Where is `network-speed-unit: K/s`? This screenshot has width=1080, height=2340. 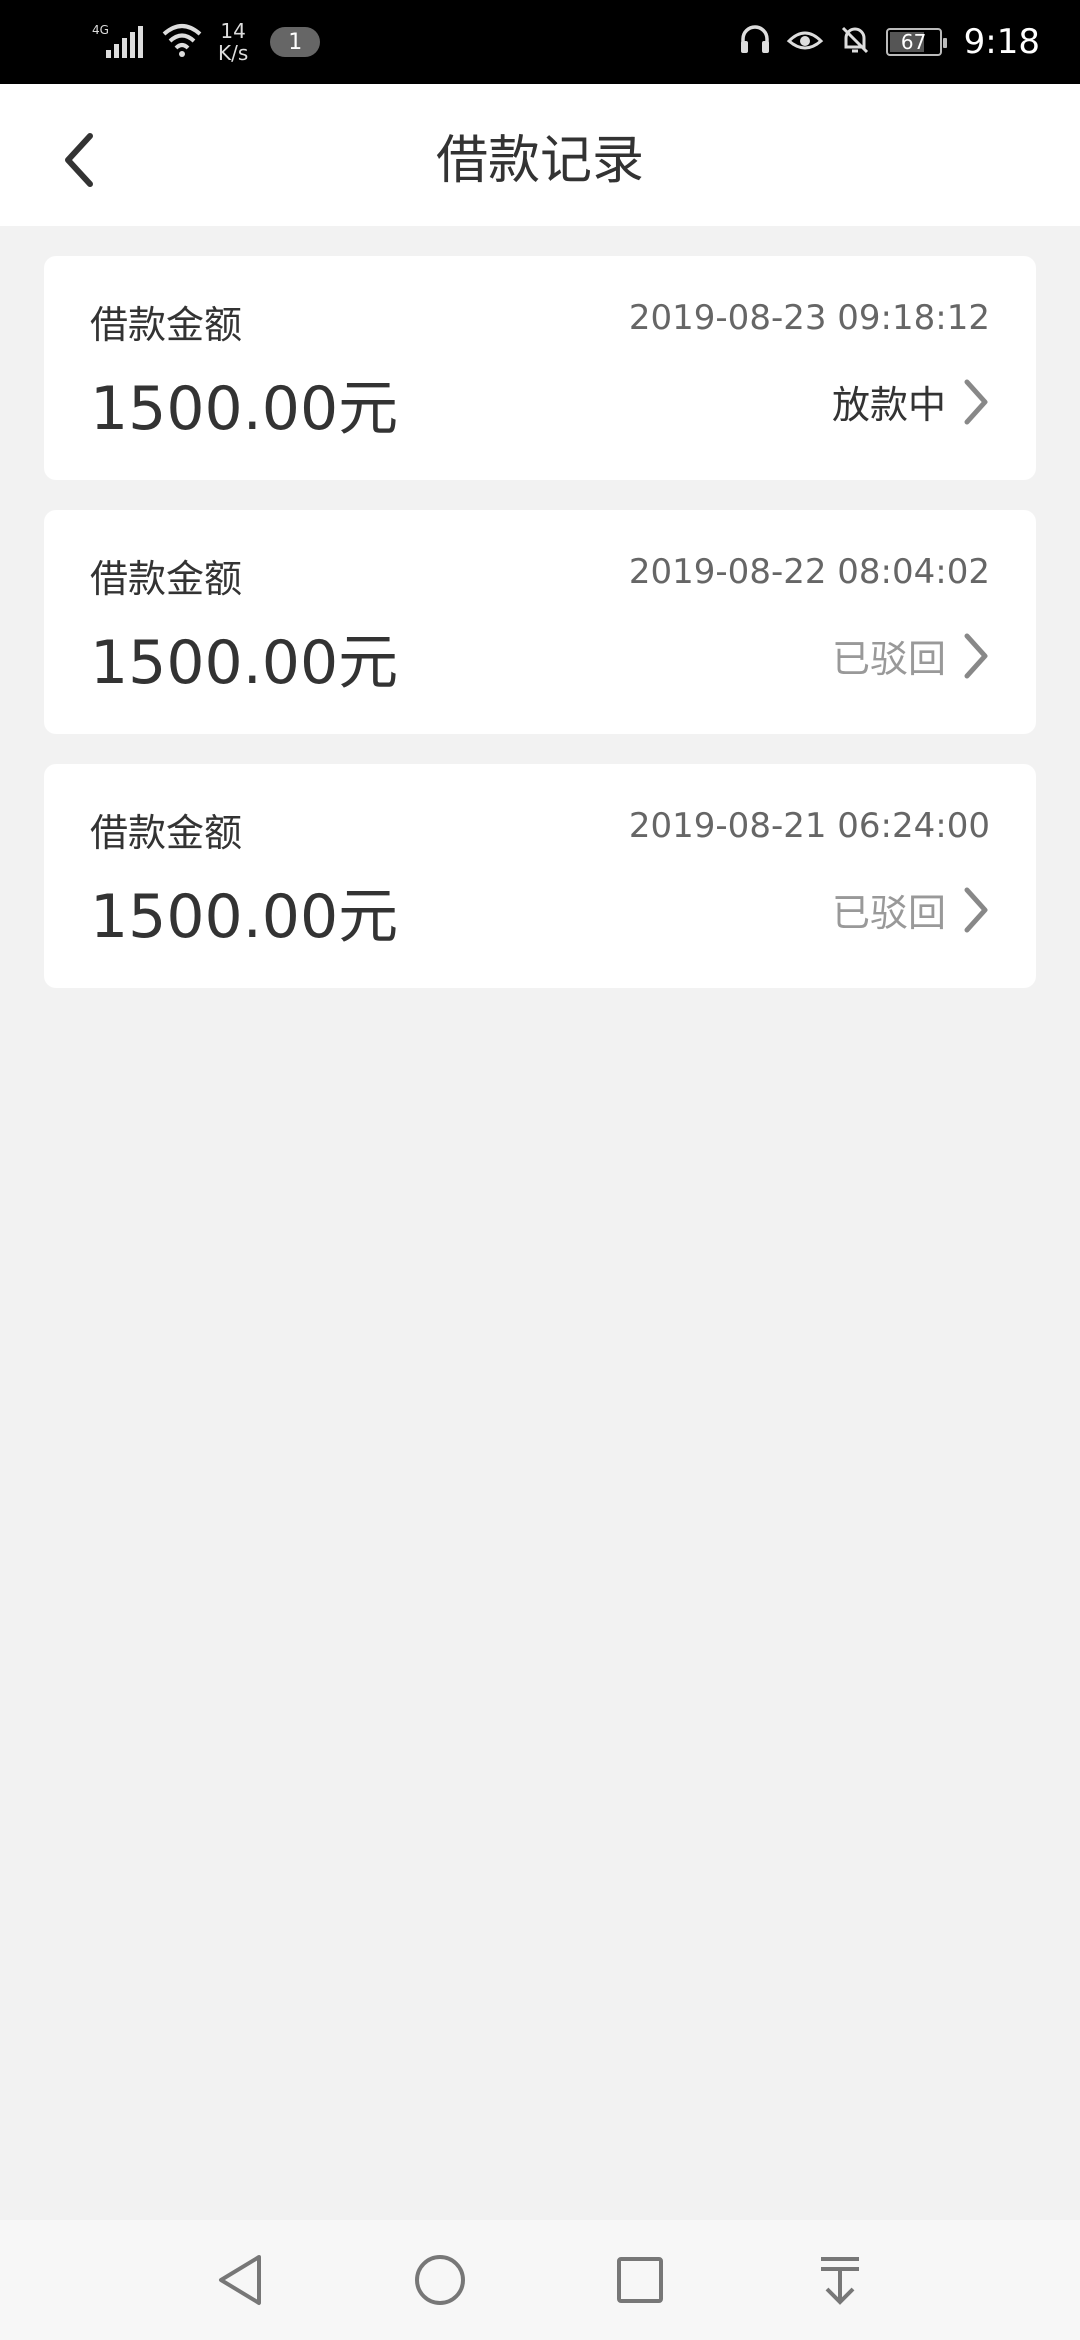
network-speed-unit: K/s is located at coordinates (233, 53).